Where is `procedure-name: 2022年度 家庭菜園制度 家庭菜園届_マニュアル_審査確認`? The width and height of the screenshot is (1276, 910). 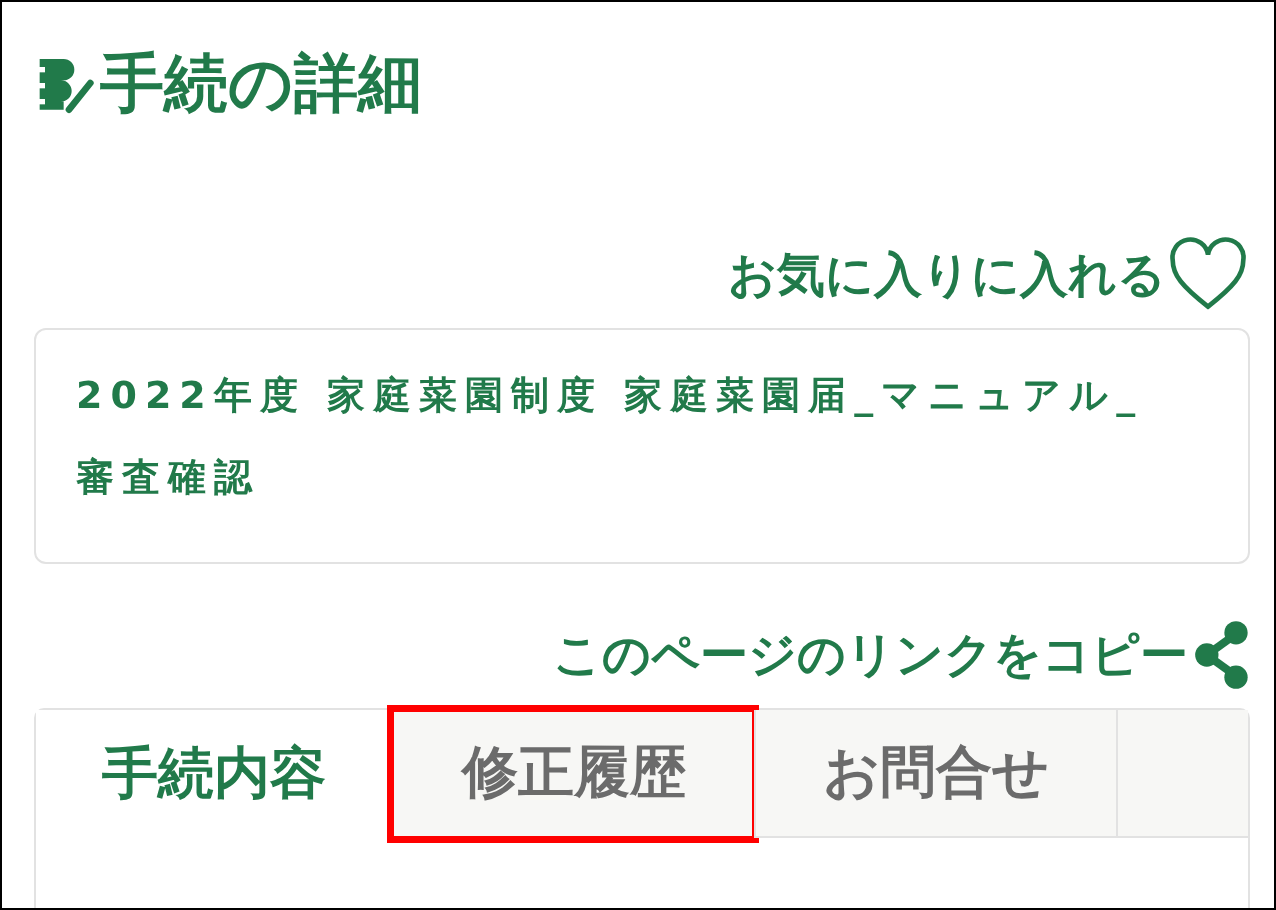
procedure-name: 2022年度 家庭菜園制度 家庭菜園届_マニュアル_審査確認 is located at coordinates (610, 436).